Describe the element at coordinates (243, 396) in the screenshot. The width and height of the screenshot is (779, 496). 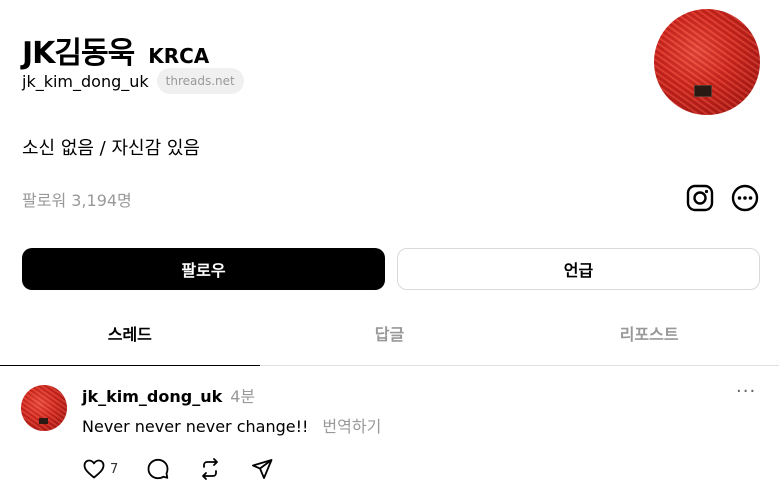
I see `post-timestamp: 4분` at that location.